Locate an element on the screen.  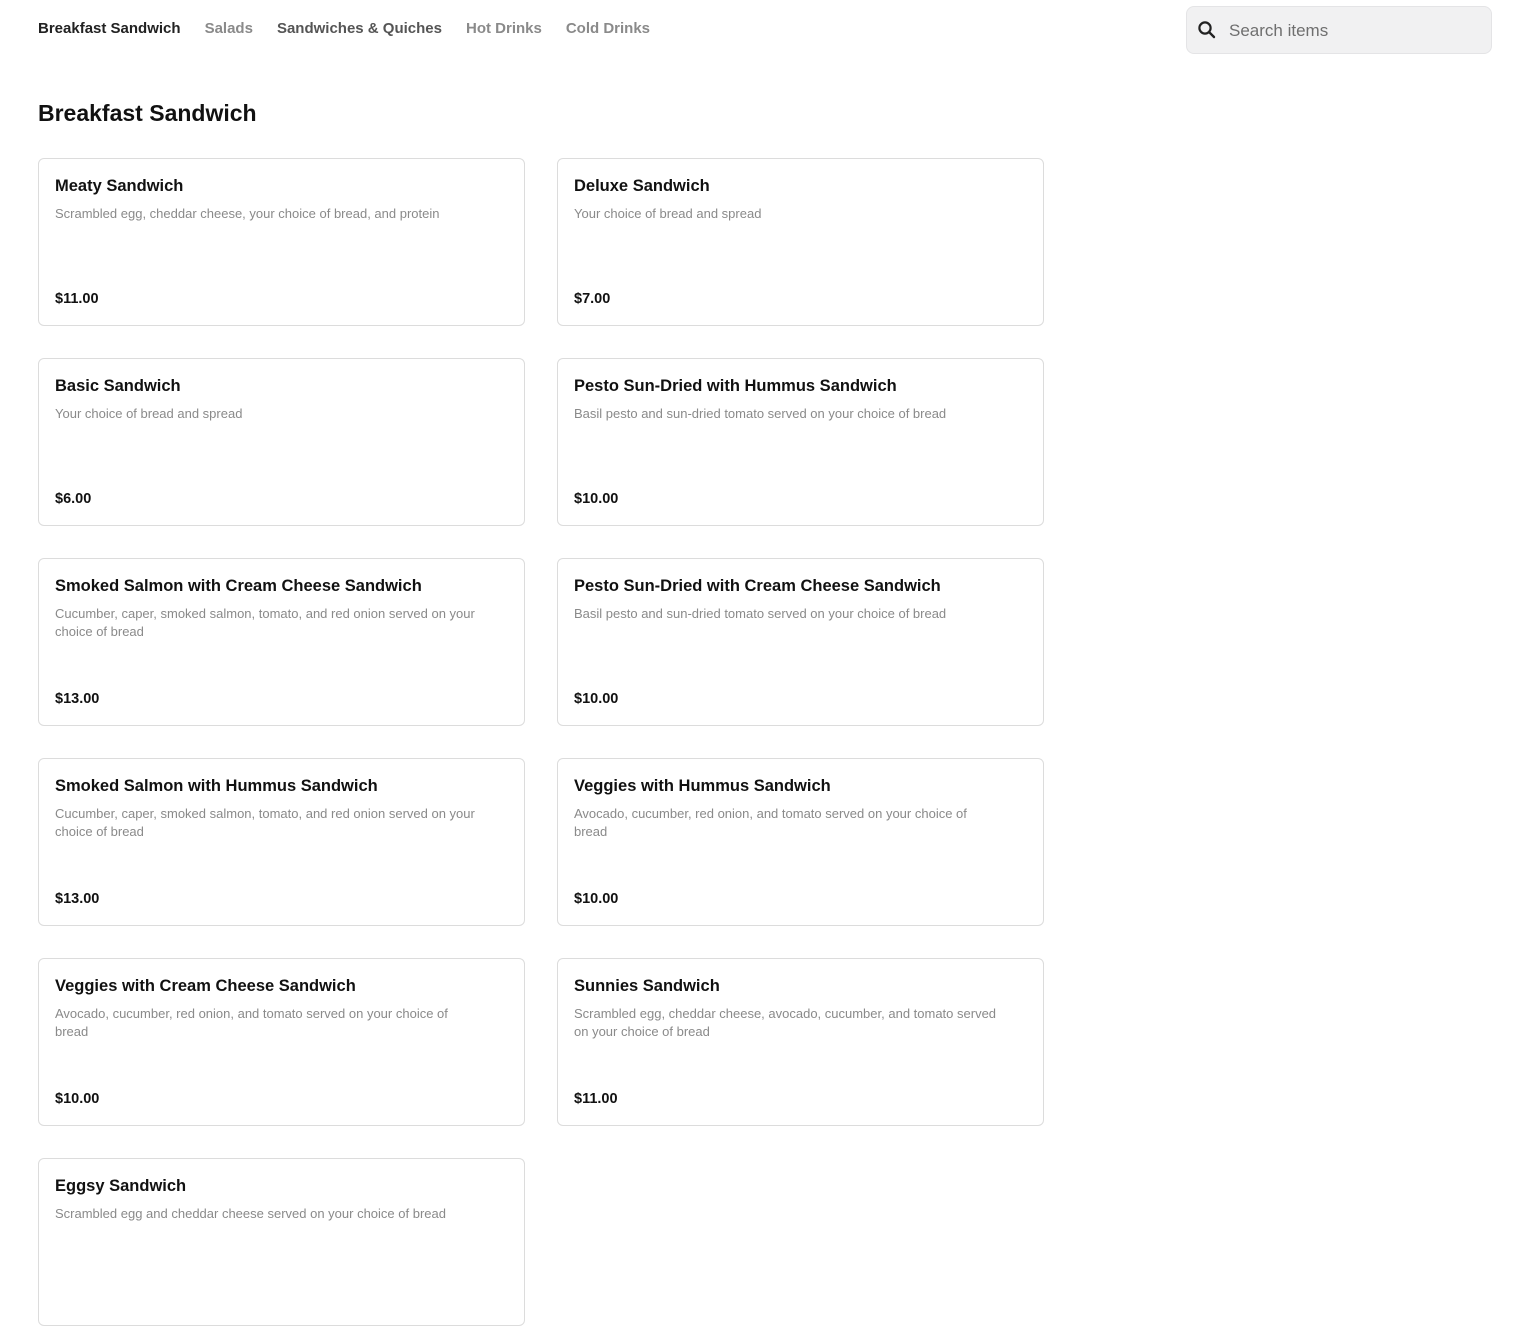
menu-item-price: $7.00 is located at coordinates (592, 299).